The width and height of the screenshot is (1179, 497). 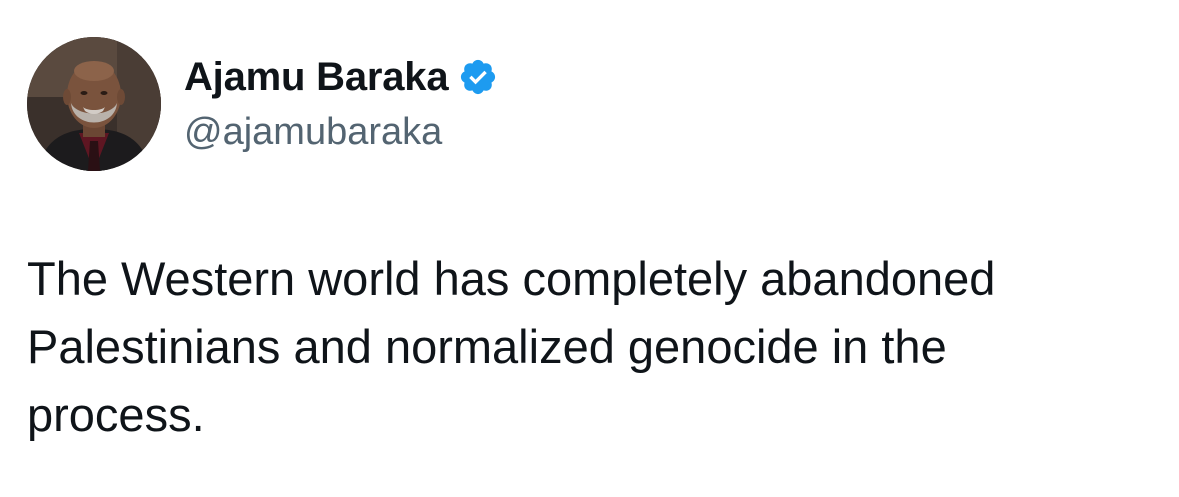 I want to click on author-name-row: Ajamu Baraka, so click(x=341, y=77).